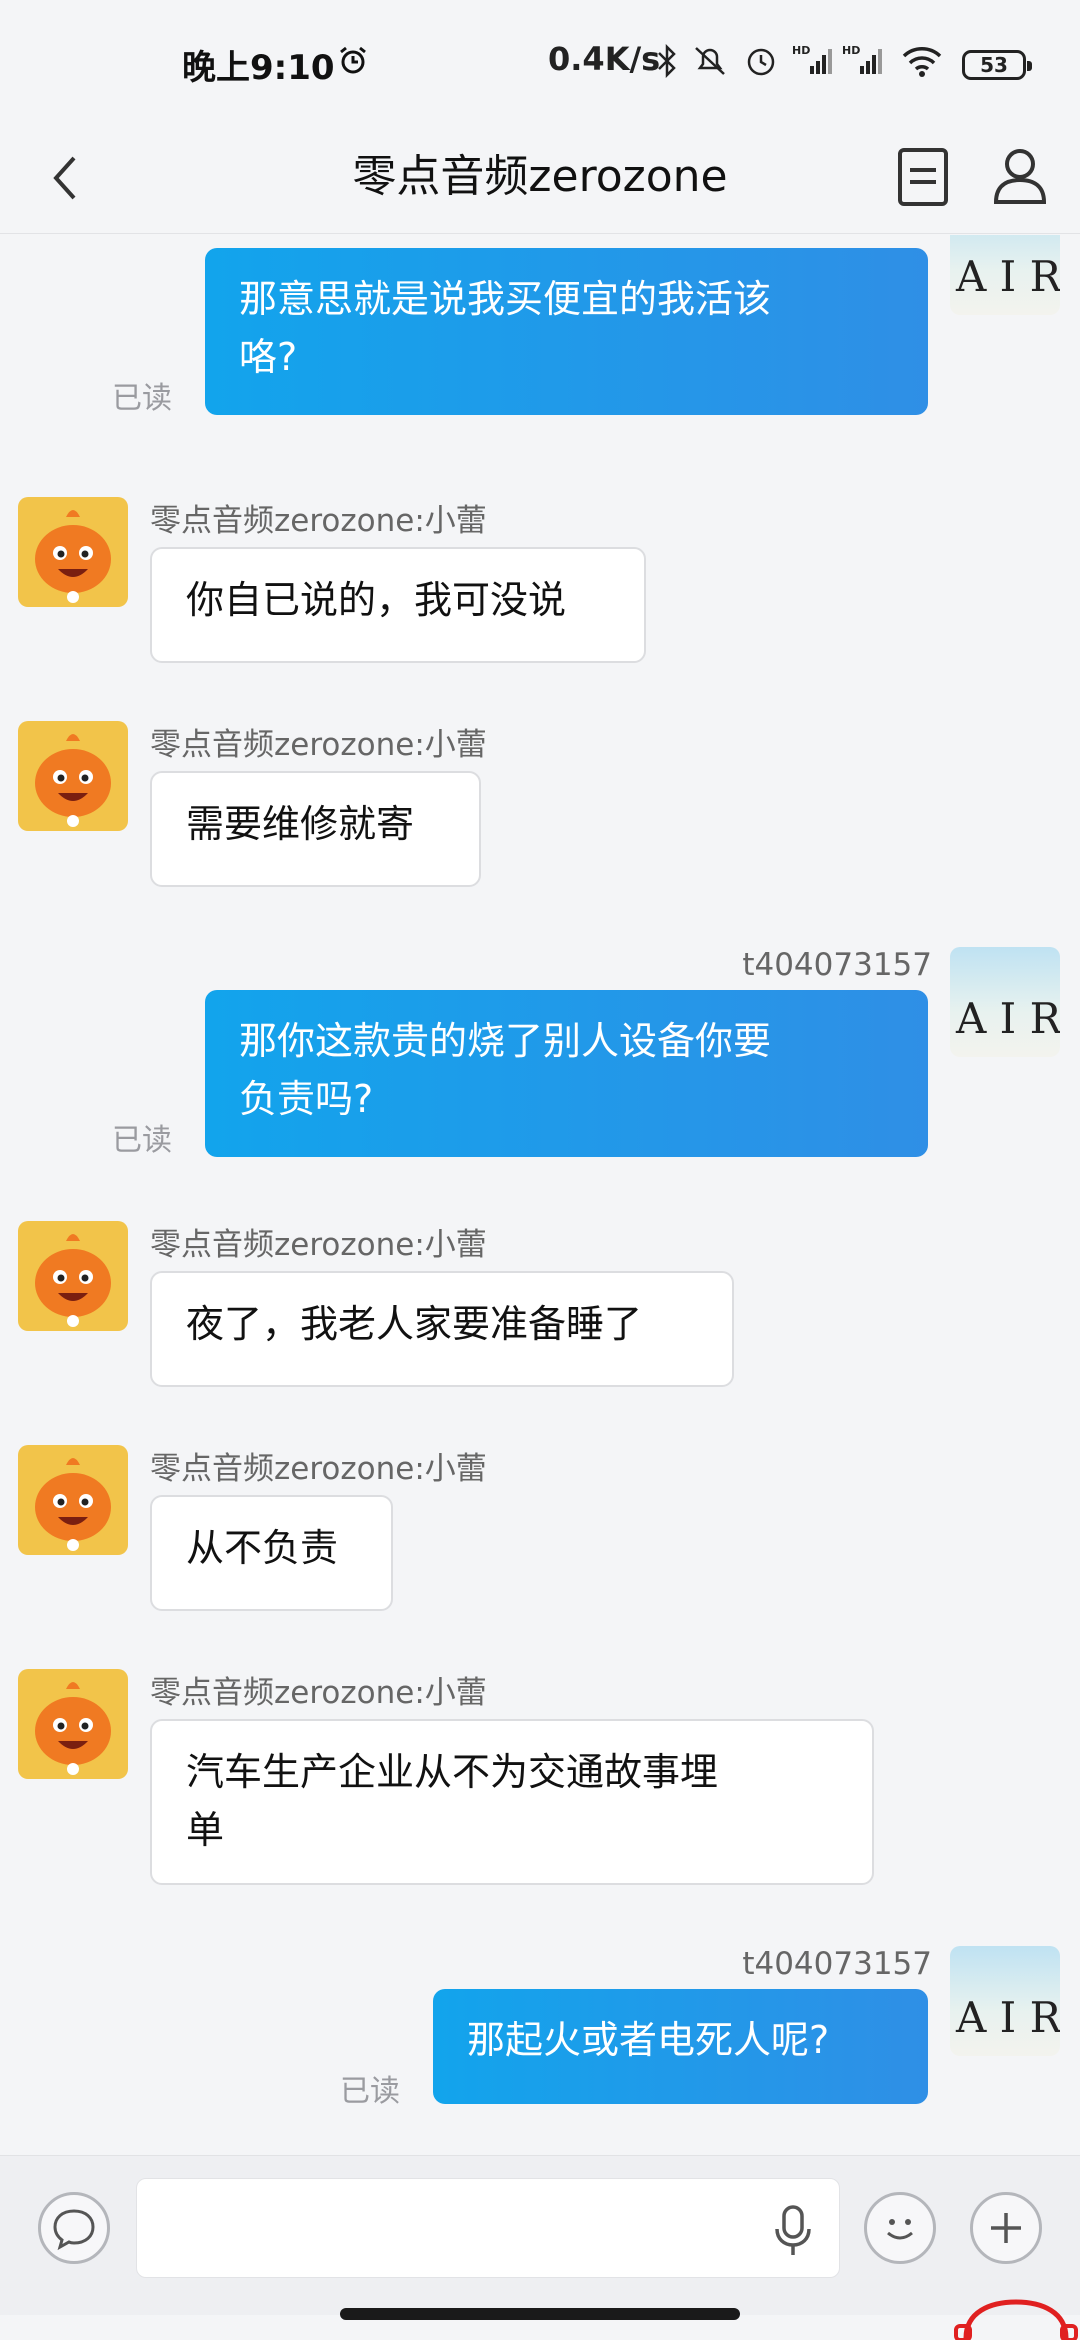 This screenshot has width=1080, height=2340. I want to click on message-bubble: 从不负责, so click(271, 1553).